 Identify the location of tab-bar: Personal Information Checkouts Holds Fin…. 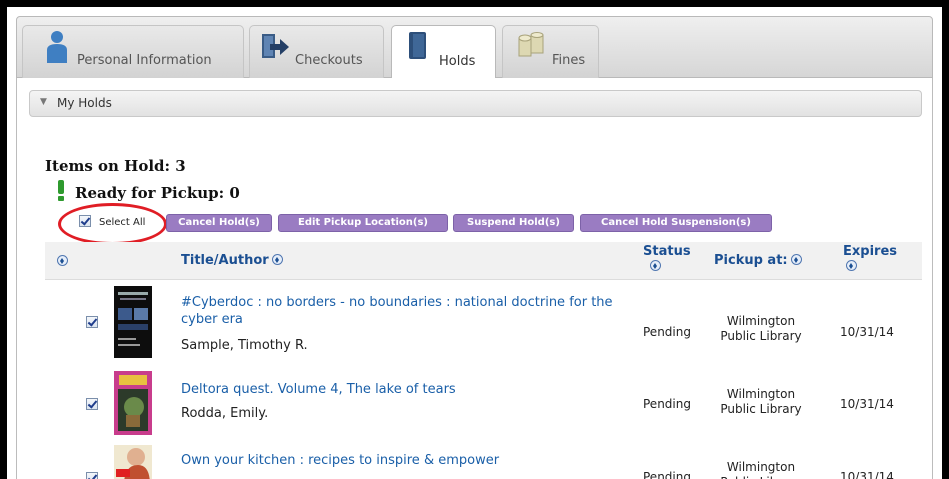
(474, 48).